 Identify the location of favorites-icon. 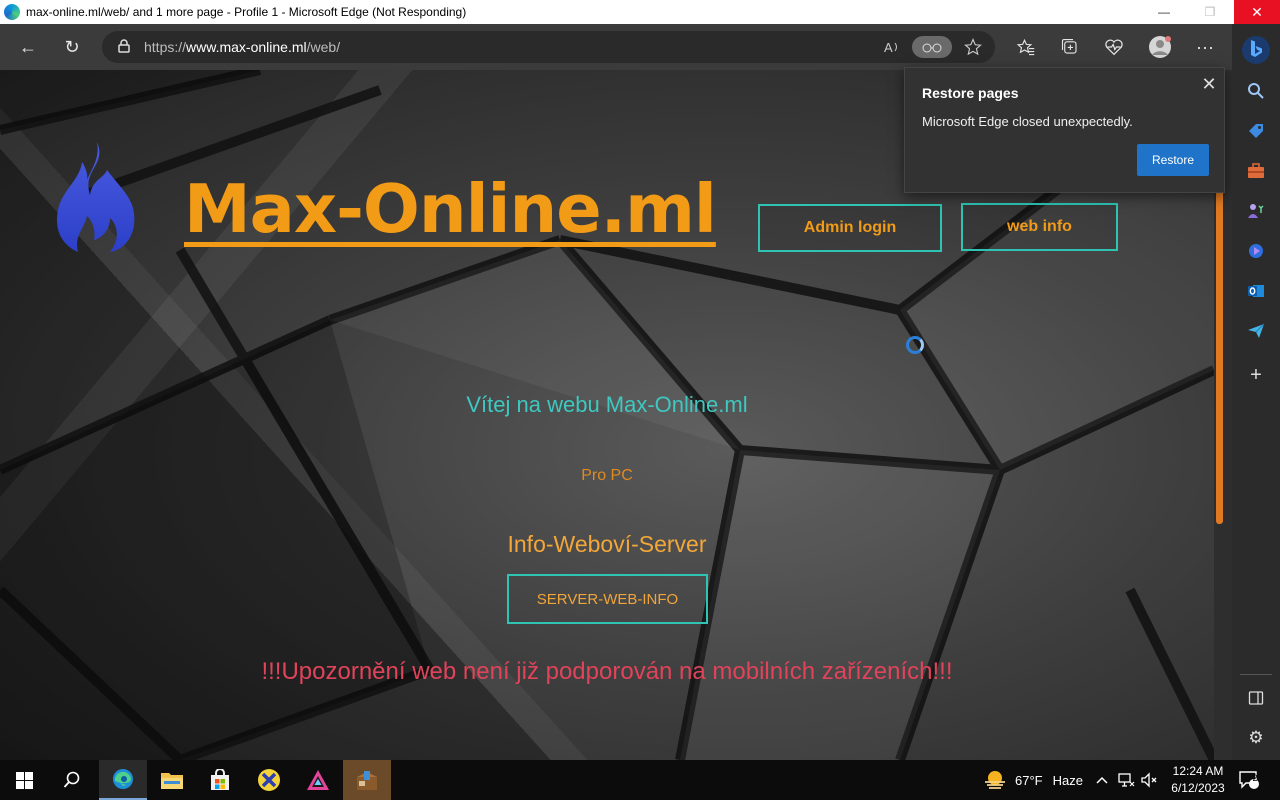
(1026, 47).